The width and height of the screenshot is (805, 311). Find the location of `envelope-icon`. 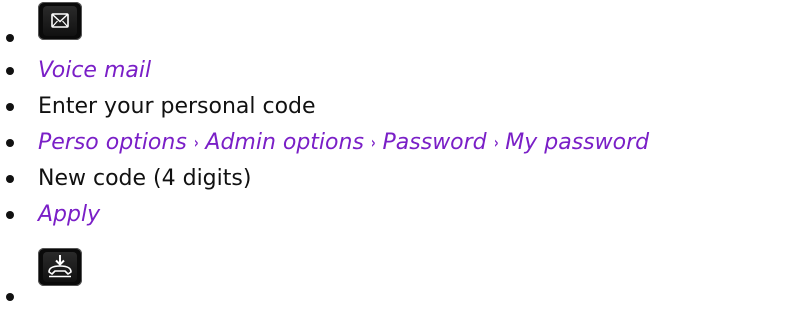

envelope-icon is located at coordinates (60, 20).